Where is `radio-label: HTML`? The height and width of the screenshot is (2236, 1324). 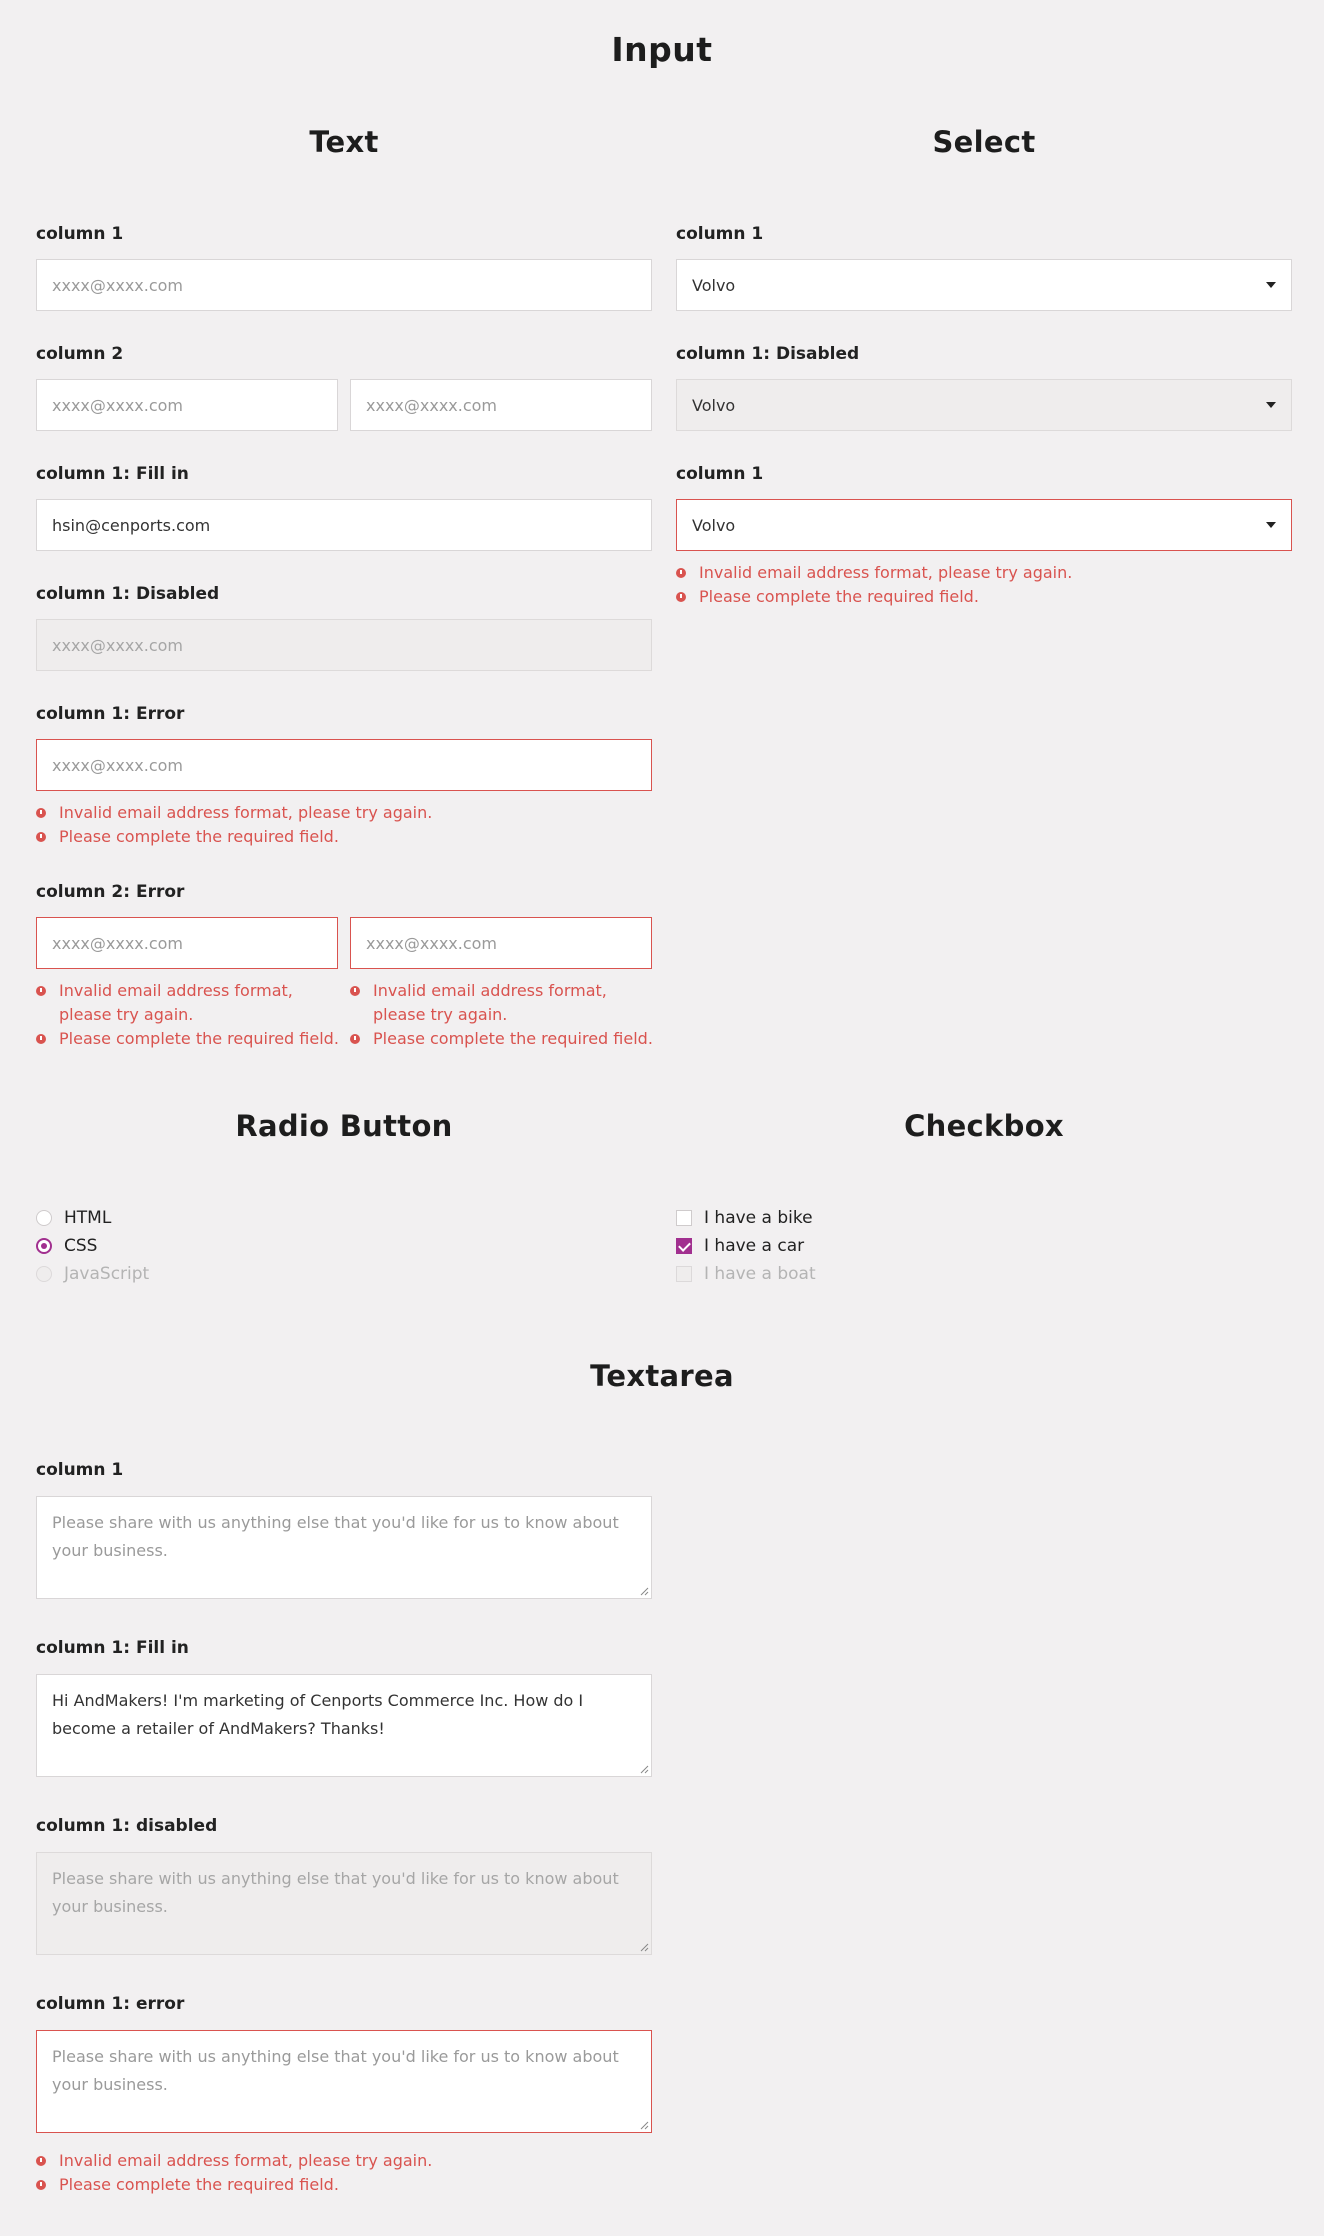 radio-label: HTML is located at coordinates (88, 1218).